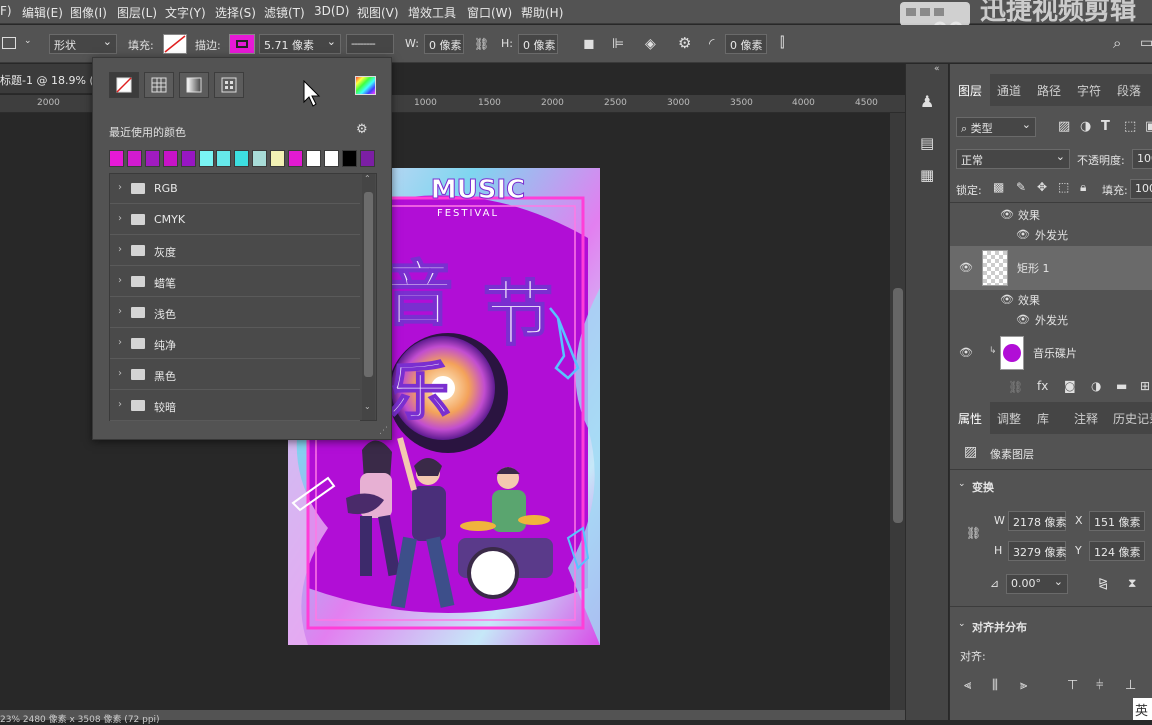 This screenshot has width=1152, height=725. What do you see at coordinates (1051, 353) in the screenshot?
I see `layer-row-disc: 👁︎ ↳ 音乐碟片` at bounding box center [1051, 353].